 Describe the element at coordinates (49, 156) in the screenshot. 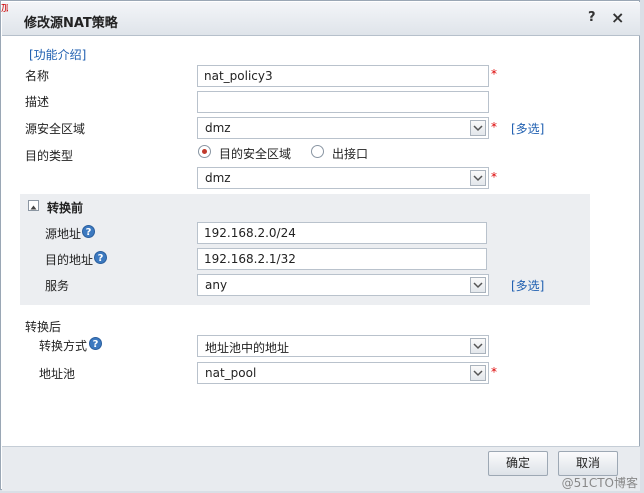

I see `dest-type-label: 目的类型` at that location.